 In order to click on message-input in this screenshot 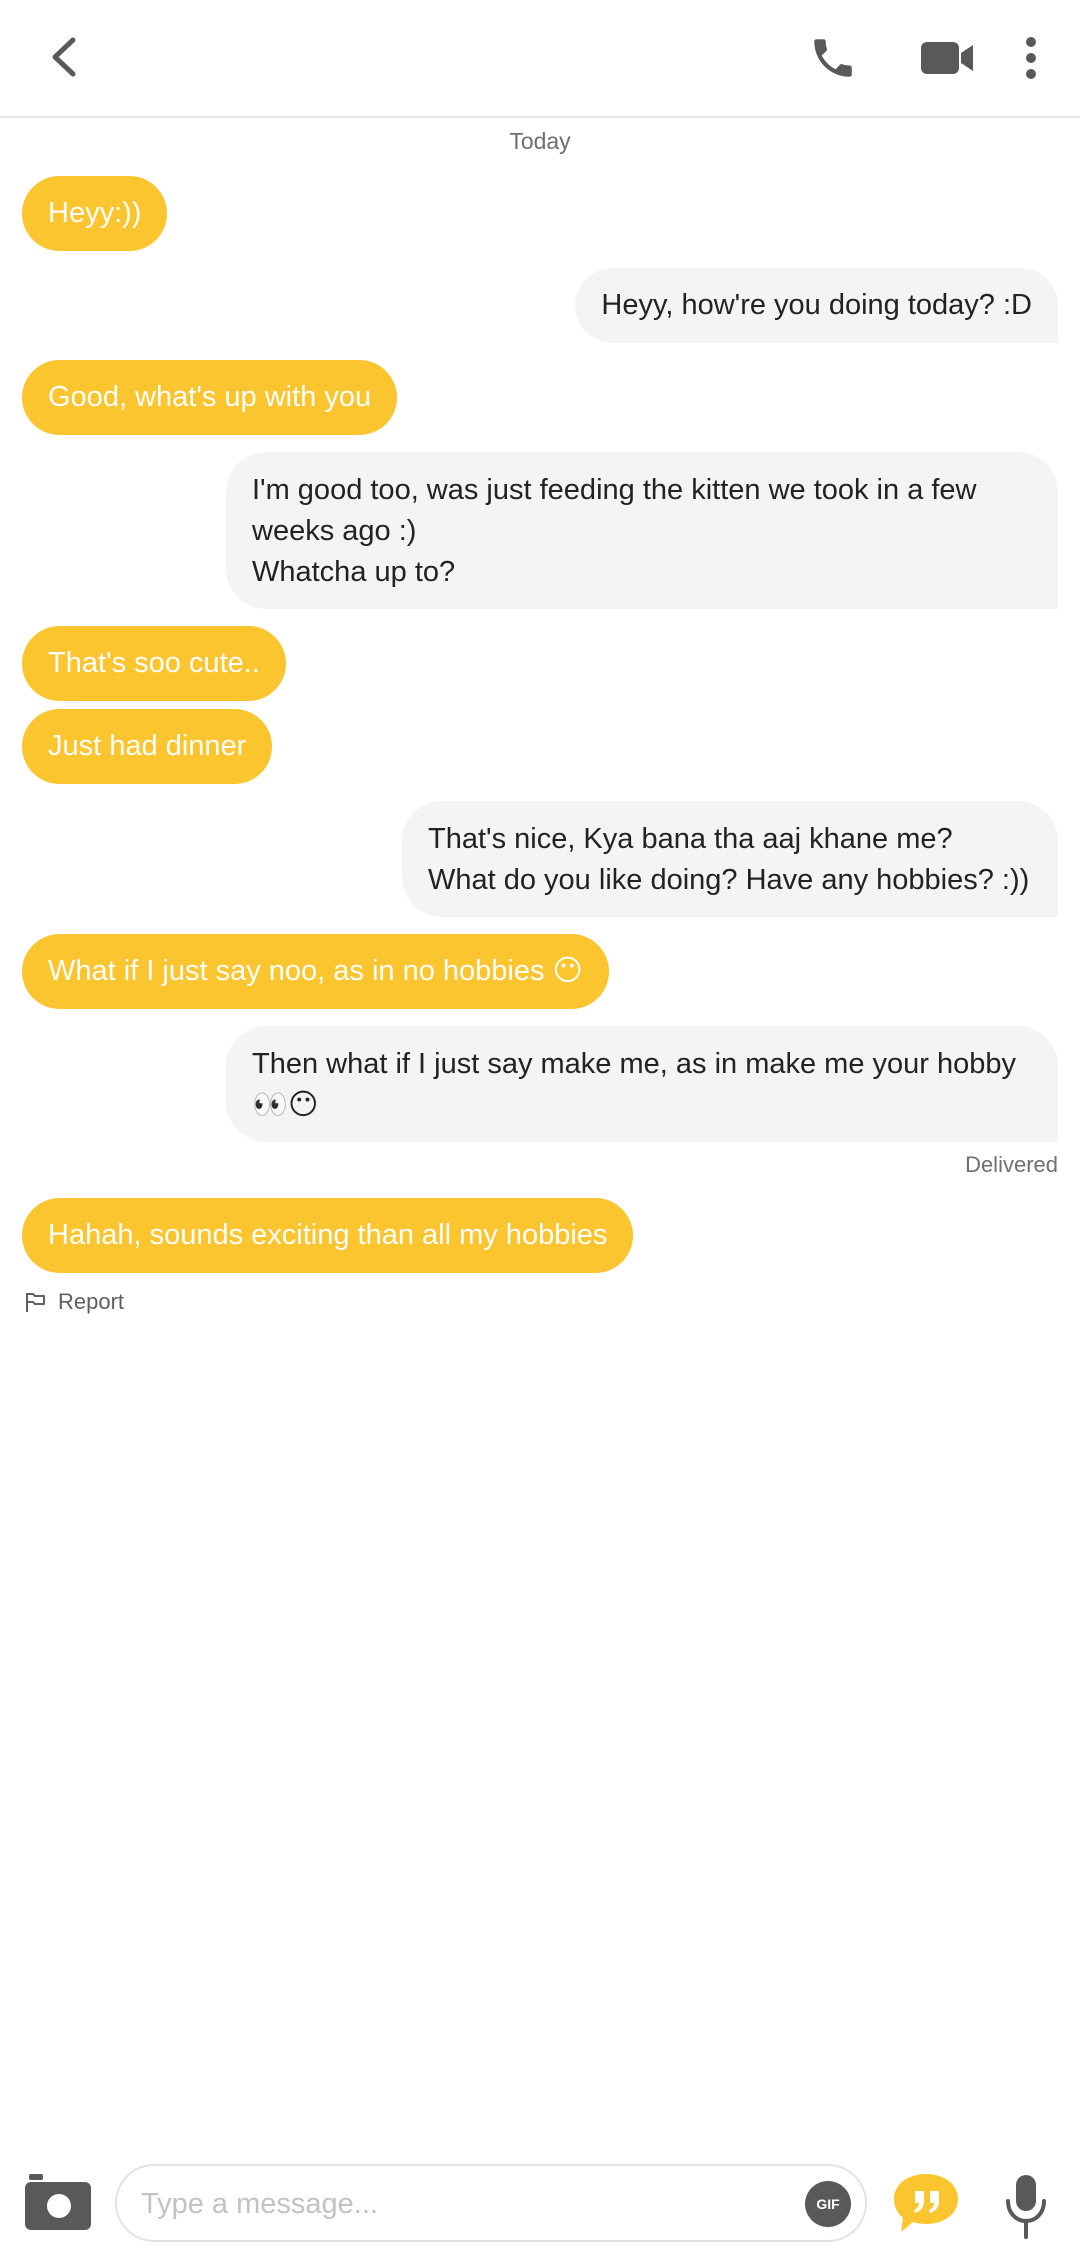, I will do `click(461, 2204)`.